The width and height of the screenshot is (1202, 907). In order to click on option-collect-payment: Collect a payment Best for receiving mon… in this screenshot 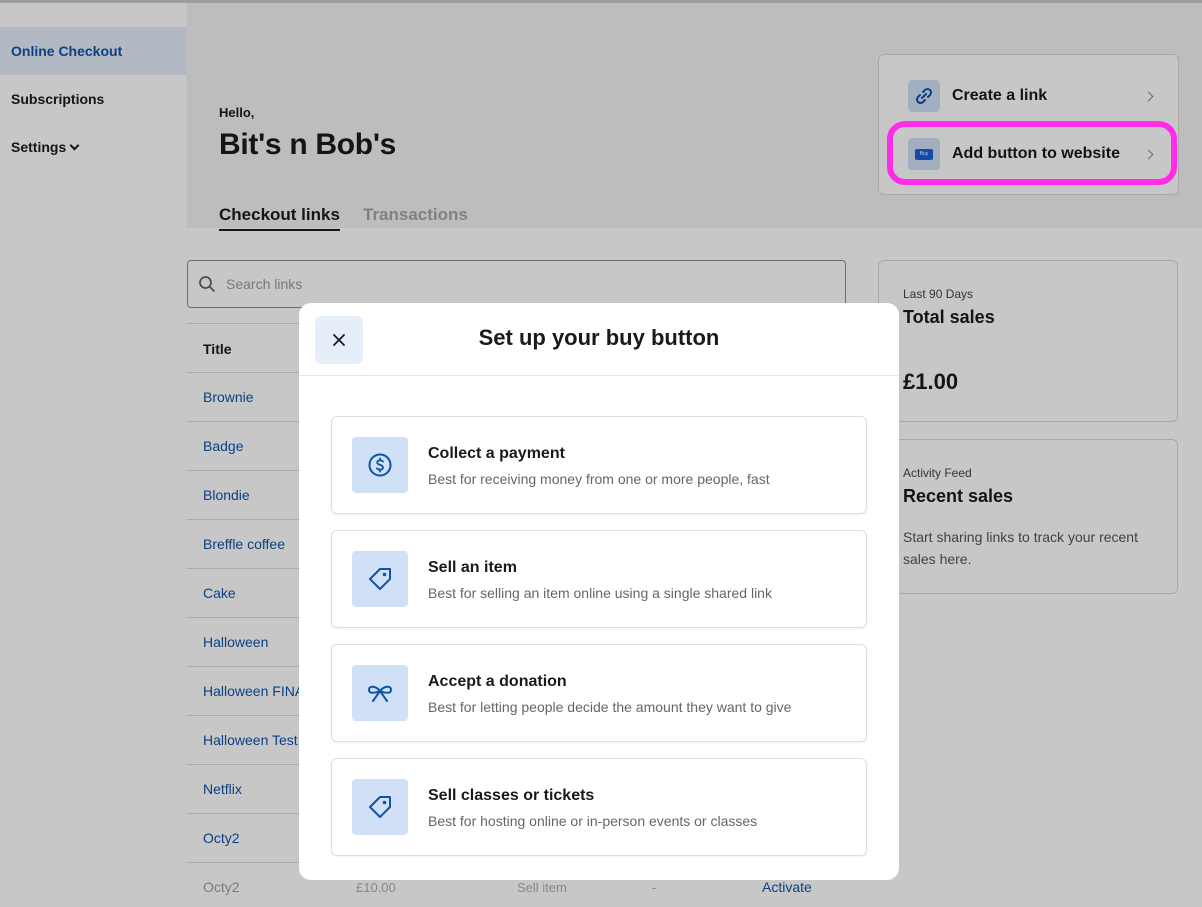, I will do `click(599, 465)`.